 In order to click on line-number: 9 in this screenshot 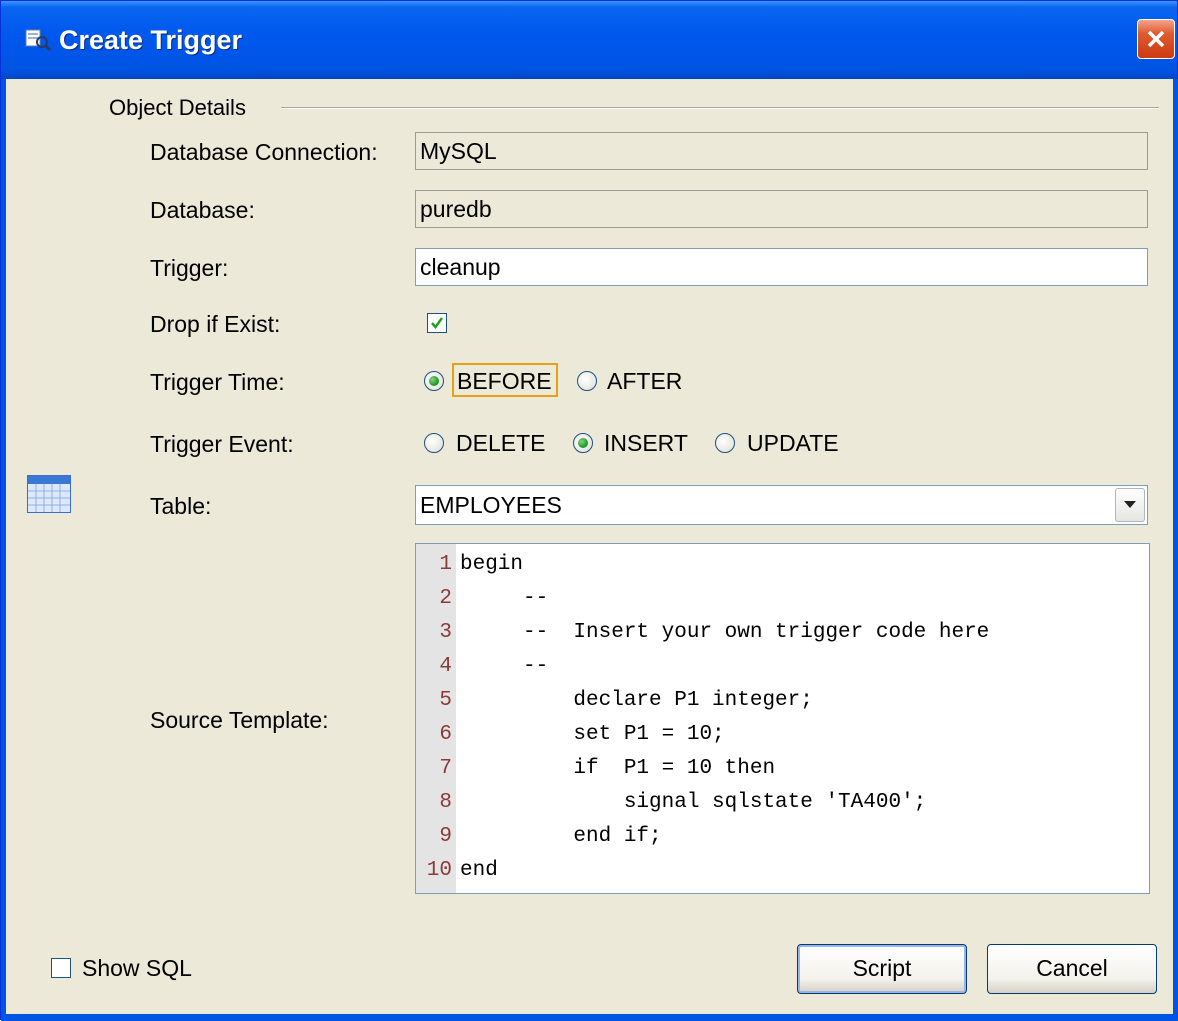, I will do `click(445, 836)`.